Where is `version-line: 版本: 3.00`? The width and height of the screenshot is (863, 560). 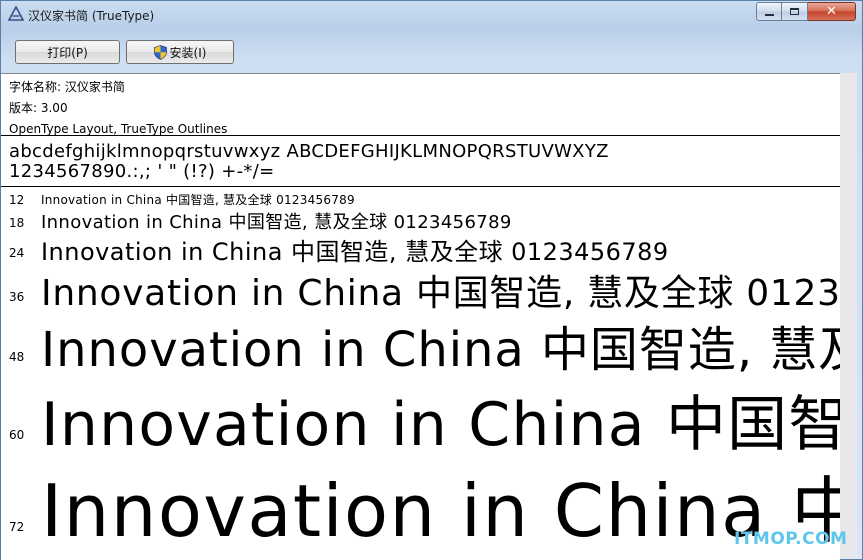
version-line: 版本: 3.00 is located at coordinates (38, 108).